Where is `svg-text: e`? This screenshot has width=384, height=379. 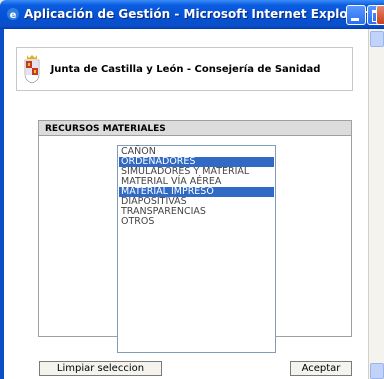
svg-text: e is located at coordinates (13, 15).